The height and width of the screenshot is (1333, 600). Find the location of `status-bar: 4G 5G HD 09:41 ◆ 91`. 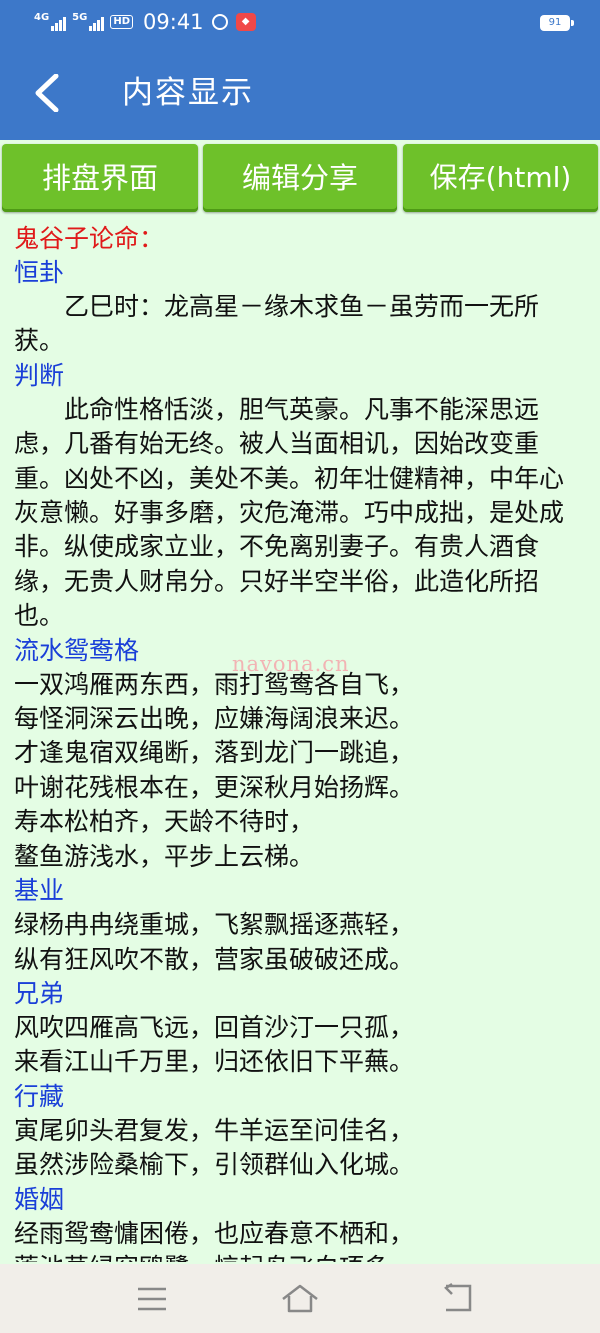

status-bar: 4G 5G HD 09:41 ◆ 91 is located at coordinates (300, 23).